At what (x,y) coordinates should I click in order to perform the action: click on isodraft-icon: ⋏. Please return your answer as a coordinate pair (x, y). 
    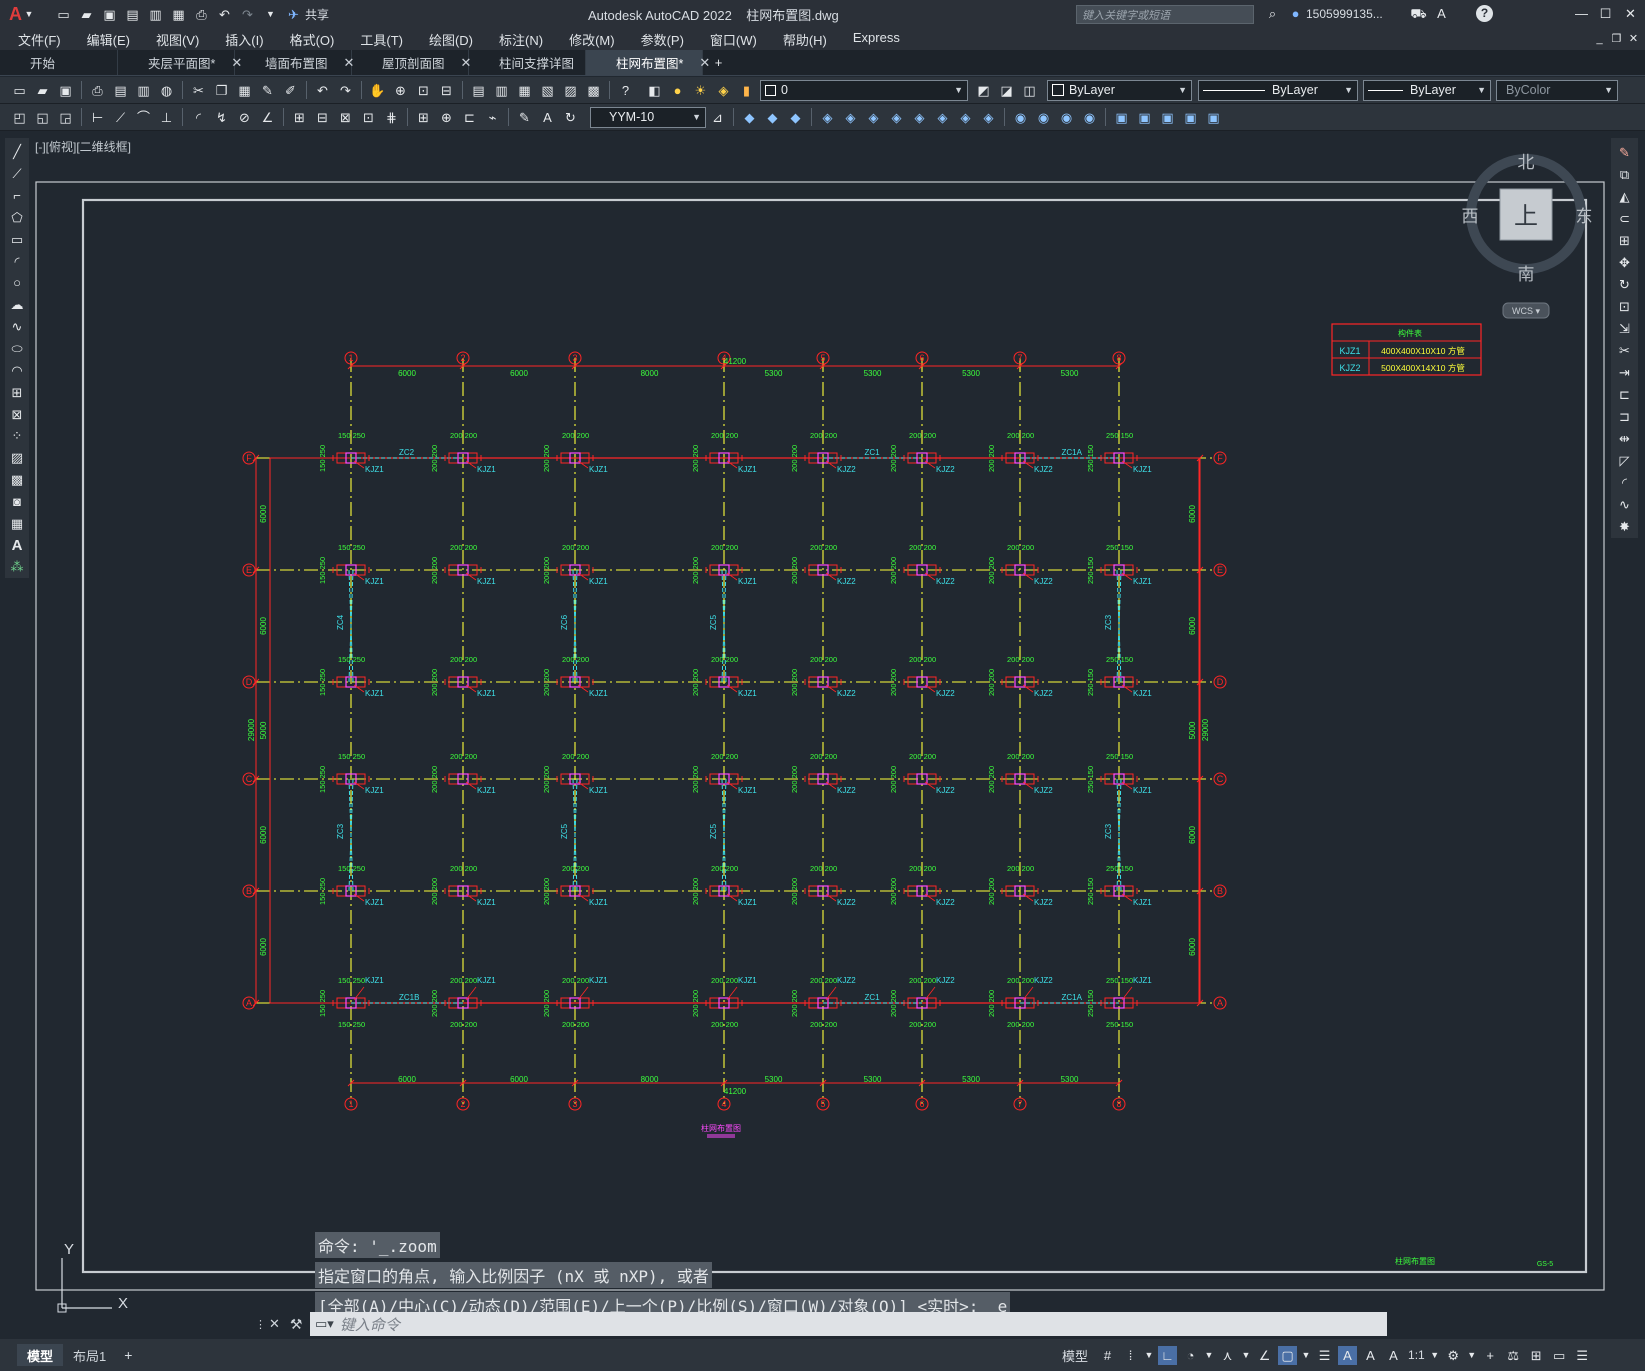
    Looking at the image, I should click on (1227, 1355).